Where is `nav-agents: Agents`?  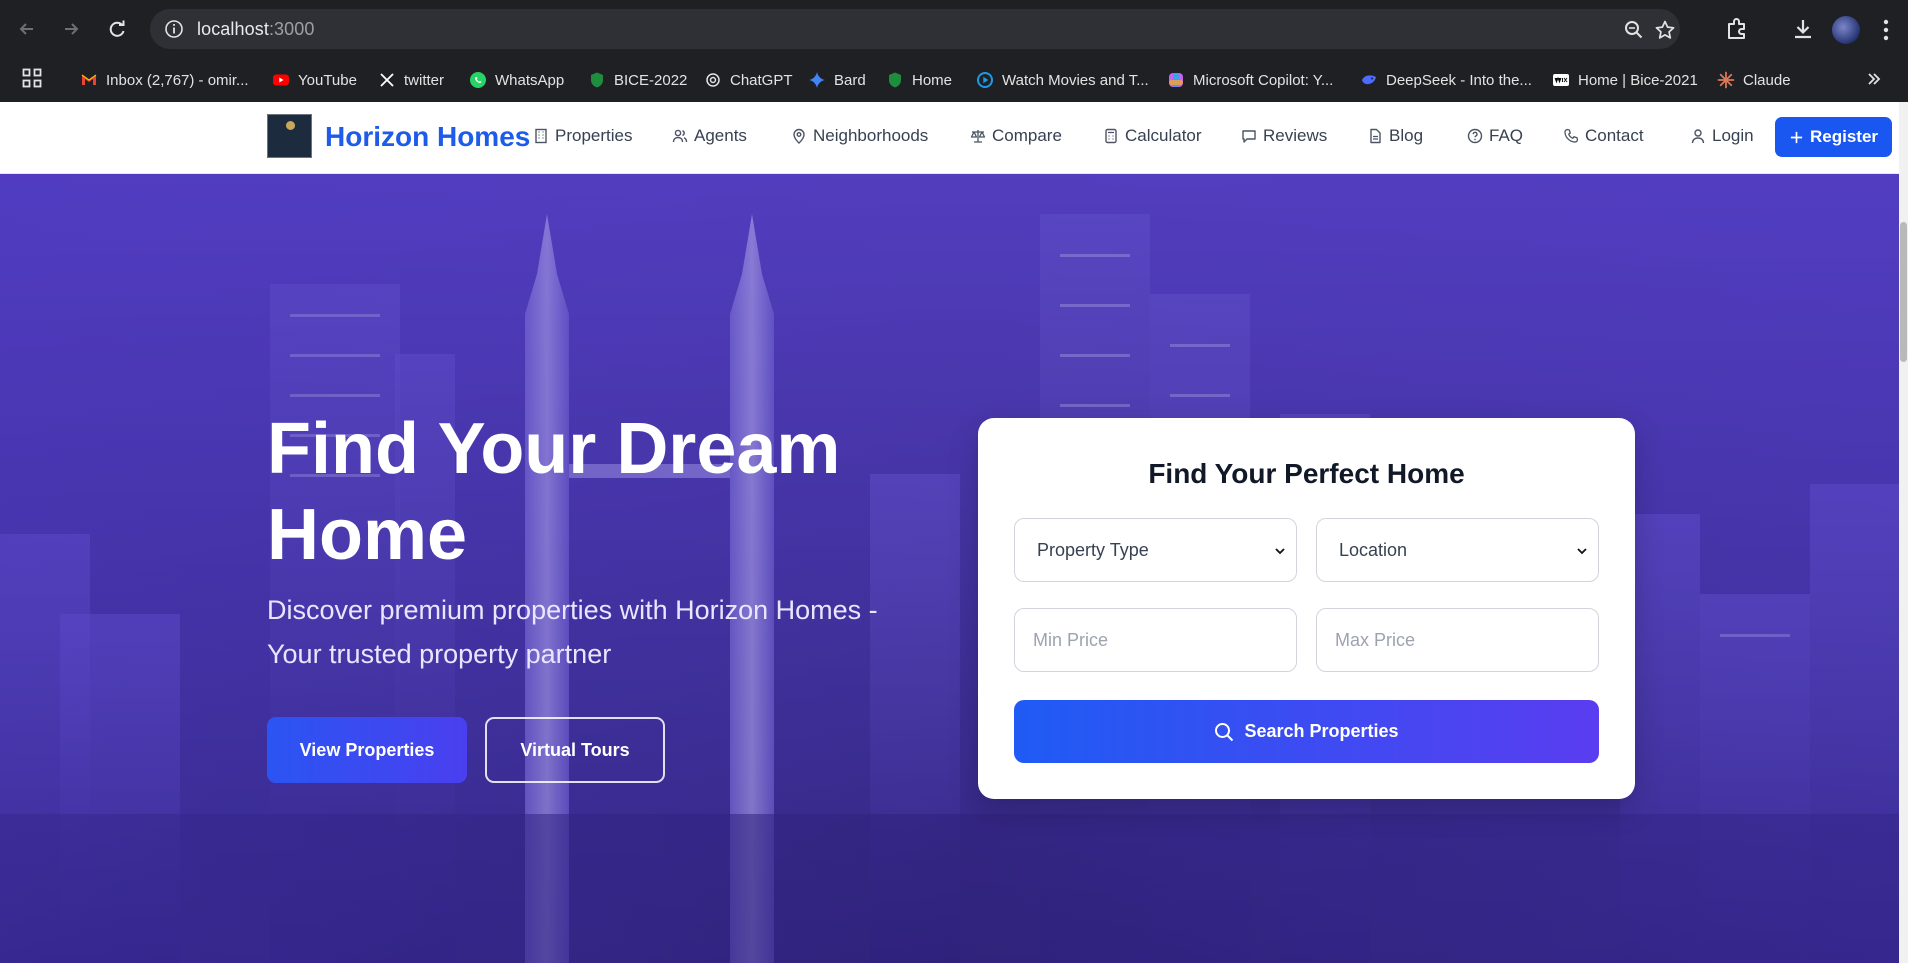 nav-agents: Agents is located at coordinates (709, 136).